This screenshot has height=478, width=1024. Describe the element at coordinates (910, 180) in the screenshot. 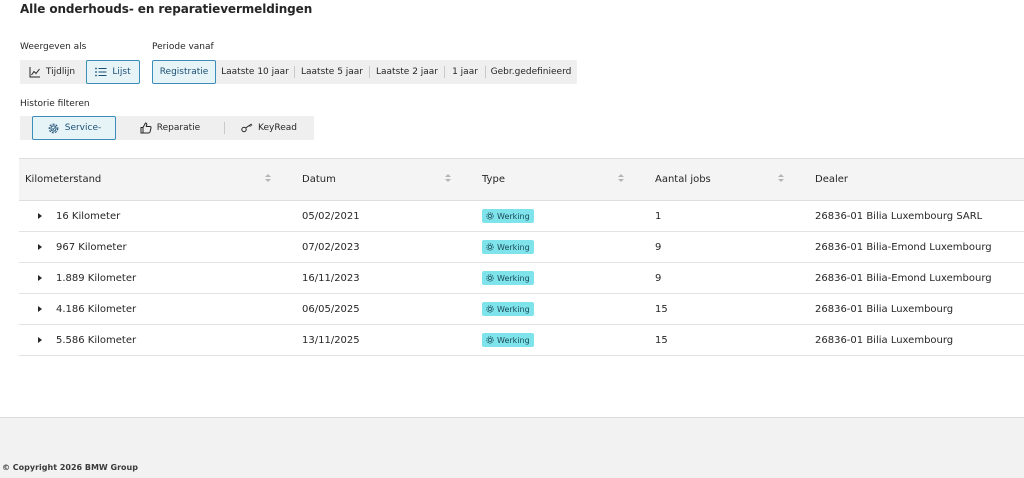

I see `col-dealer: Dealer` at that location.